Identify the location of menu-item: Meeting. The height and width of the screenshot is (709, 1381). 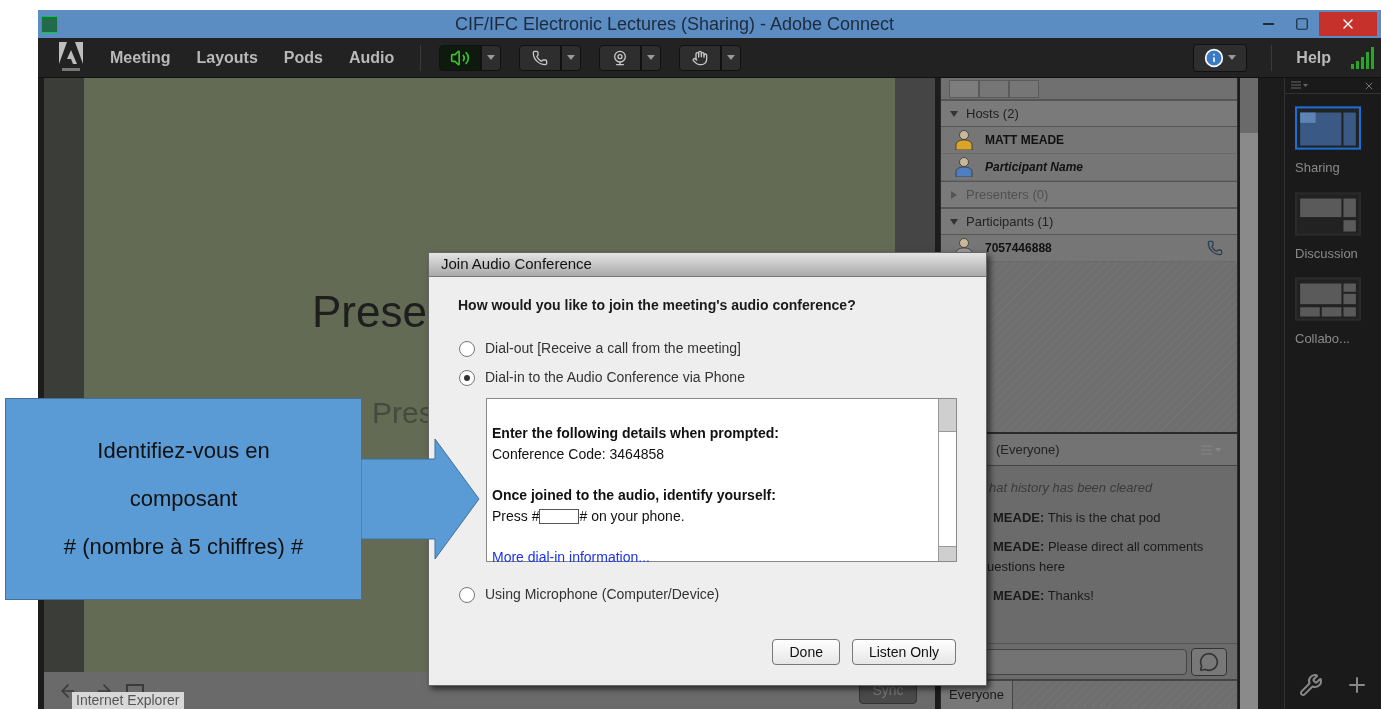
(140, 57).